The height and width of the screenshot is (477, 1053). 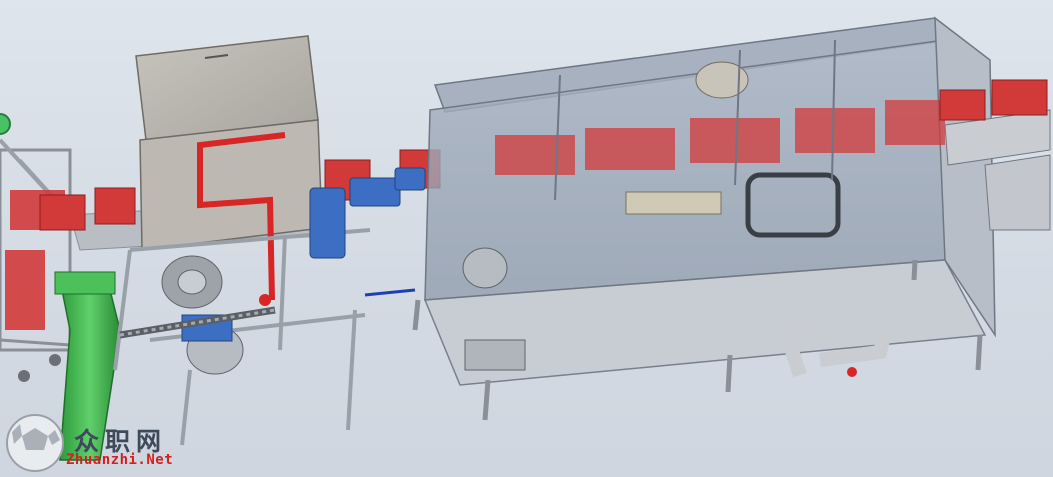 I want to click on watermark-url: Zhuanzhi.Net, so click(x=120, y=460).